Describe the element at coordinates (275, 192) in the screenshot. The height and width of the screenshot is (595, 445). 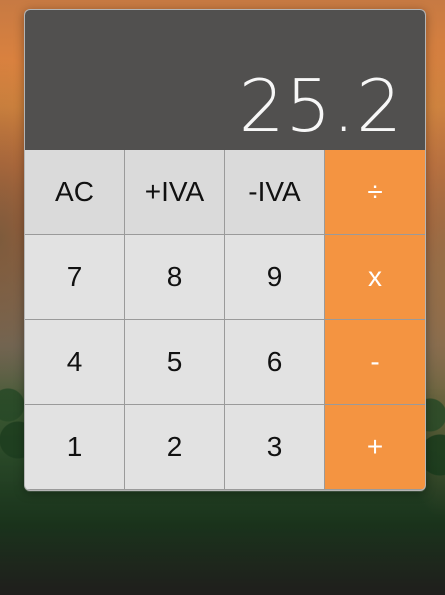
I see `remove-iva-button: -IVA` at that location.